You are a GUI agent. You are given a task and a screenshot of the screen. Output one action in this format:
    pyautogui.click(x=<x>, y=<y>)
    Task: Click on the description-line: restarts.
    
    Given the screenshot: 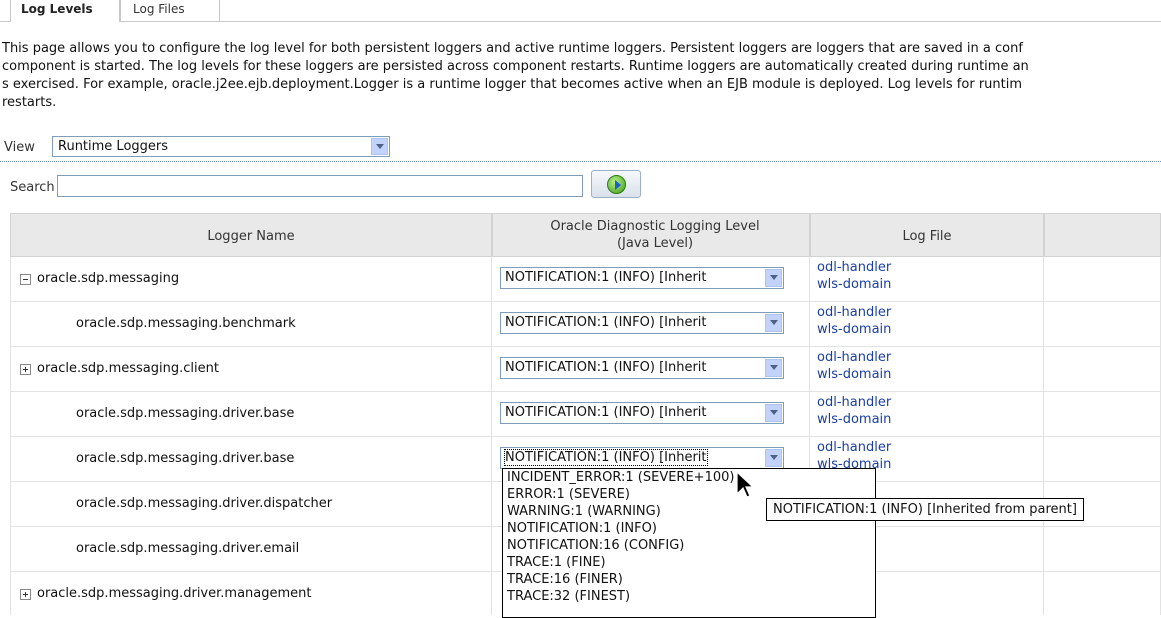 What is the action you would take?
    pyautogui.click(x=29, y=102)
    